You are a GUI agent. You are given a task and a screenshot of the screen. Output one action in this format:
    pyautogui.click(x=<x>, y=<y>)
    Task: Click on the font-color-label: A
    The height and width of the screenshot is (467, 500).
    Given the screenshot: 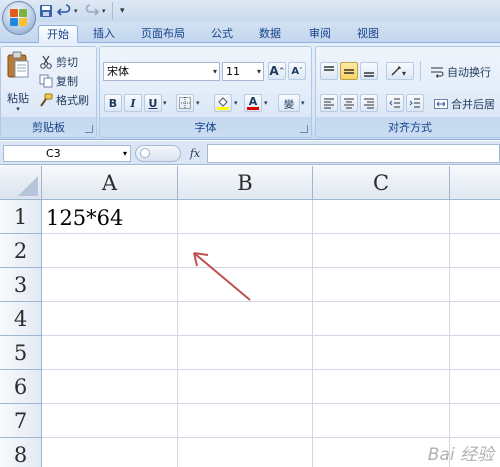 What is the action you would take?
    pyautogui.click(x=253, y=101)
    